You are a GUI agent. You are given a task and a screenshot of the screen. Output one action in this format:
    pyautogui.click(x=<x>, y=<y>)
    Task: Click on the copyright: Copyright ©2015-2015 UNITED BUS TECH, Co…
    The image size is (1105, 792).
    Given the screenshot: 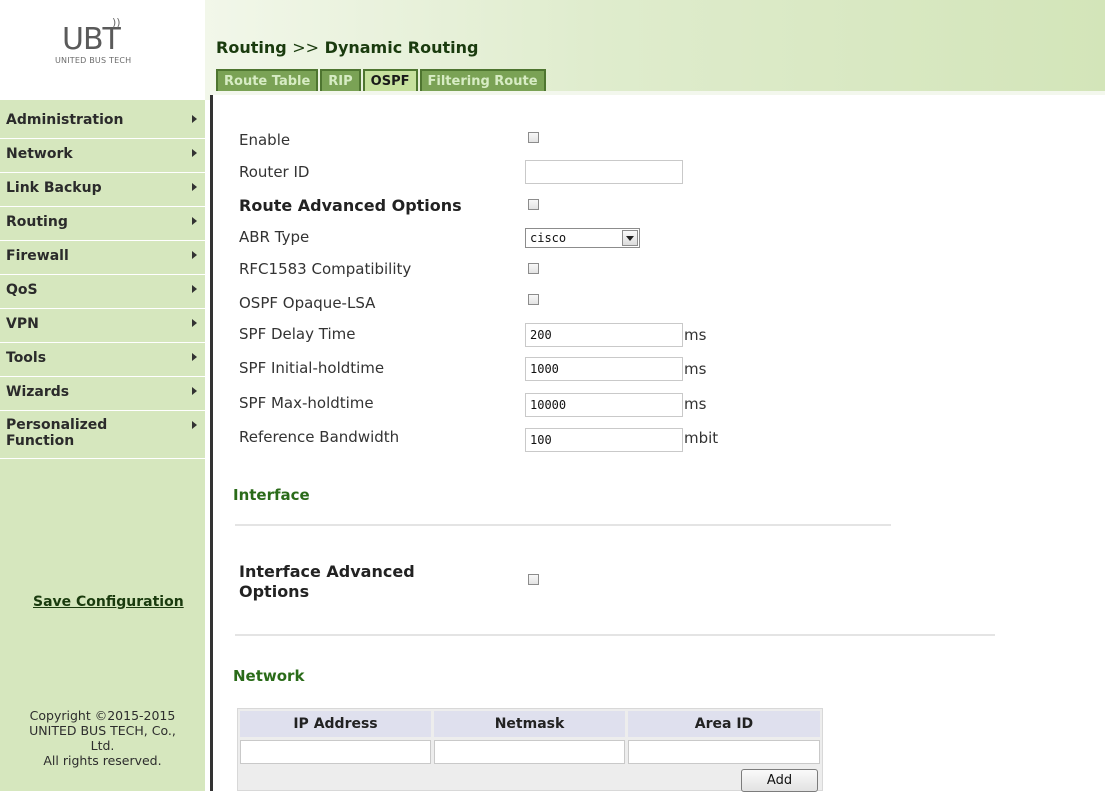 What is the action you would take?
    pyautogui.click(x=102, y=738)
    